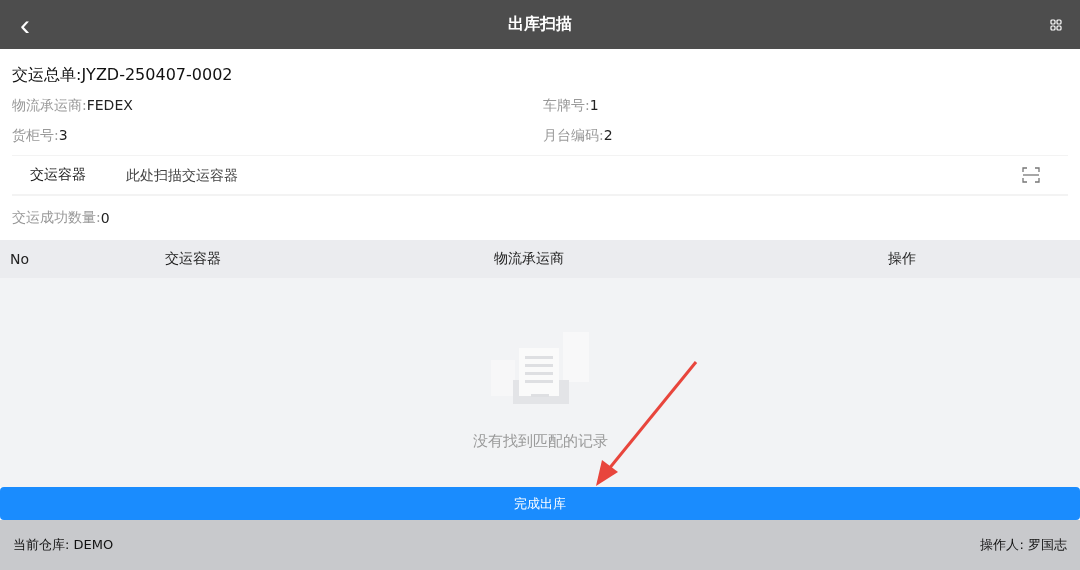 The width and height of the screenshot is (1080, 570). I want to click on field-value: 1, so click(594, 105).